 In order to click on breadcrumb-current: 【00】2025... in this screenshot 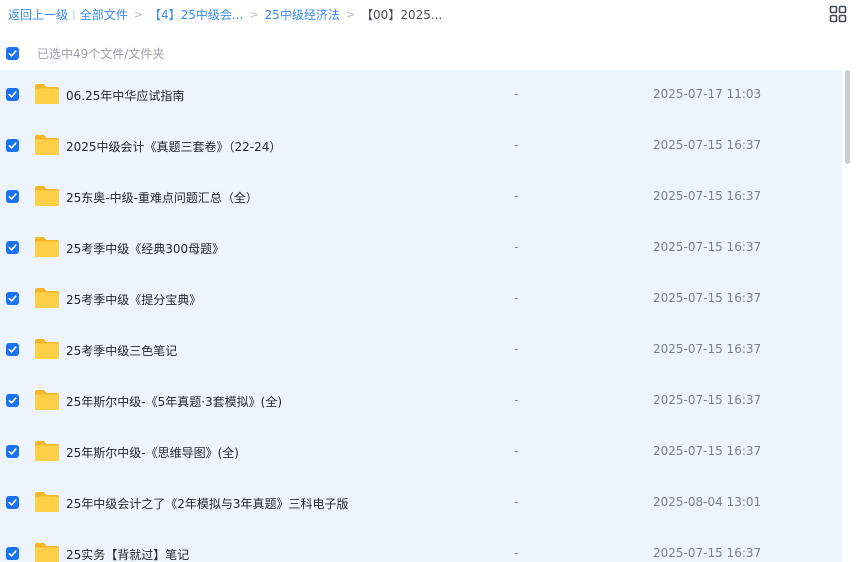, I will do `click(402, 14)`.